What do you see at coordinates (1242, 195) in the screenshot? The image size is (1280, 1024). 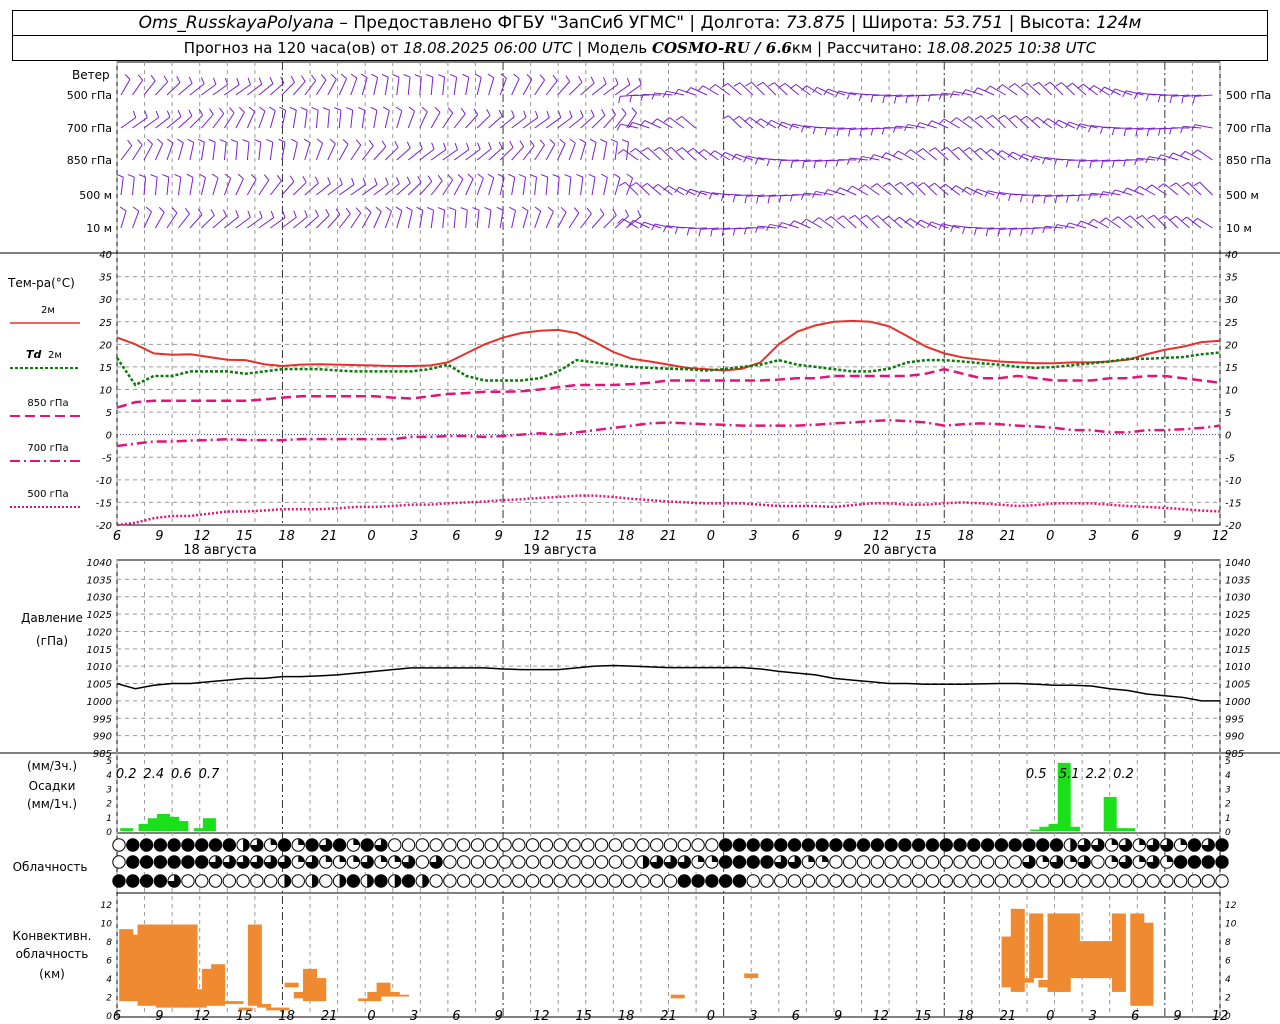 I see `wind-level-label-right: 500 м` at bounding box center [1242, 195].